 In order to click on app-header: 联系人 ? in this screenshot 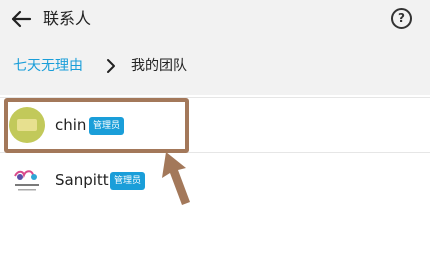, I will do `click(215, 20)`.